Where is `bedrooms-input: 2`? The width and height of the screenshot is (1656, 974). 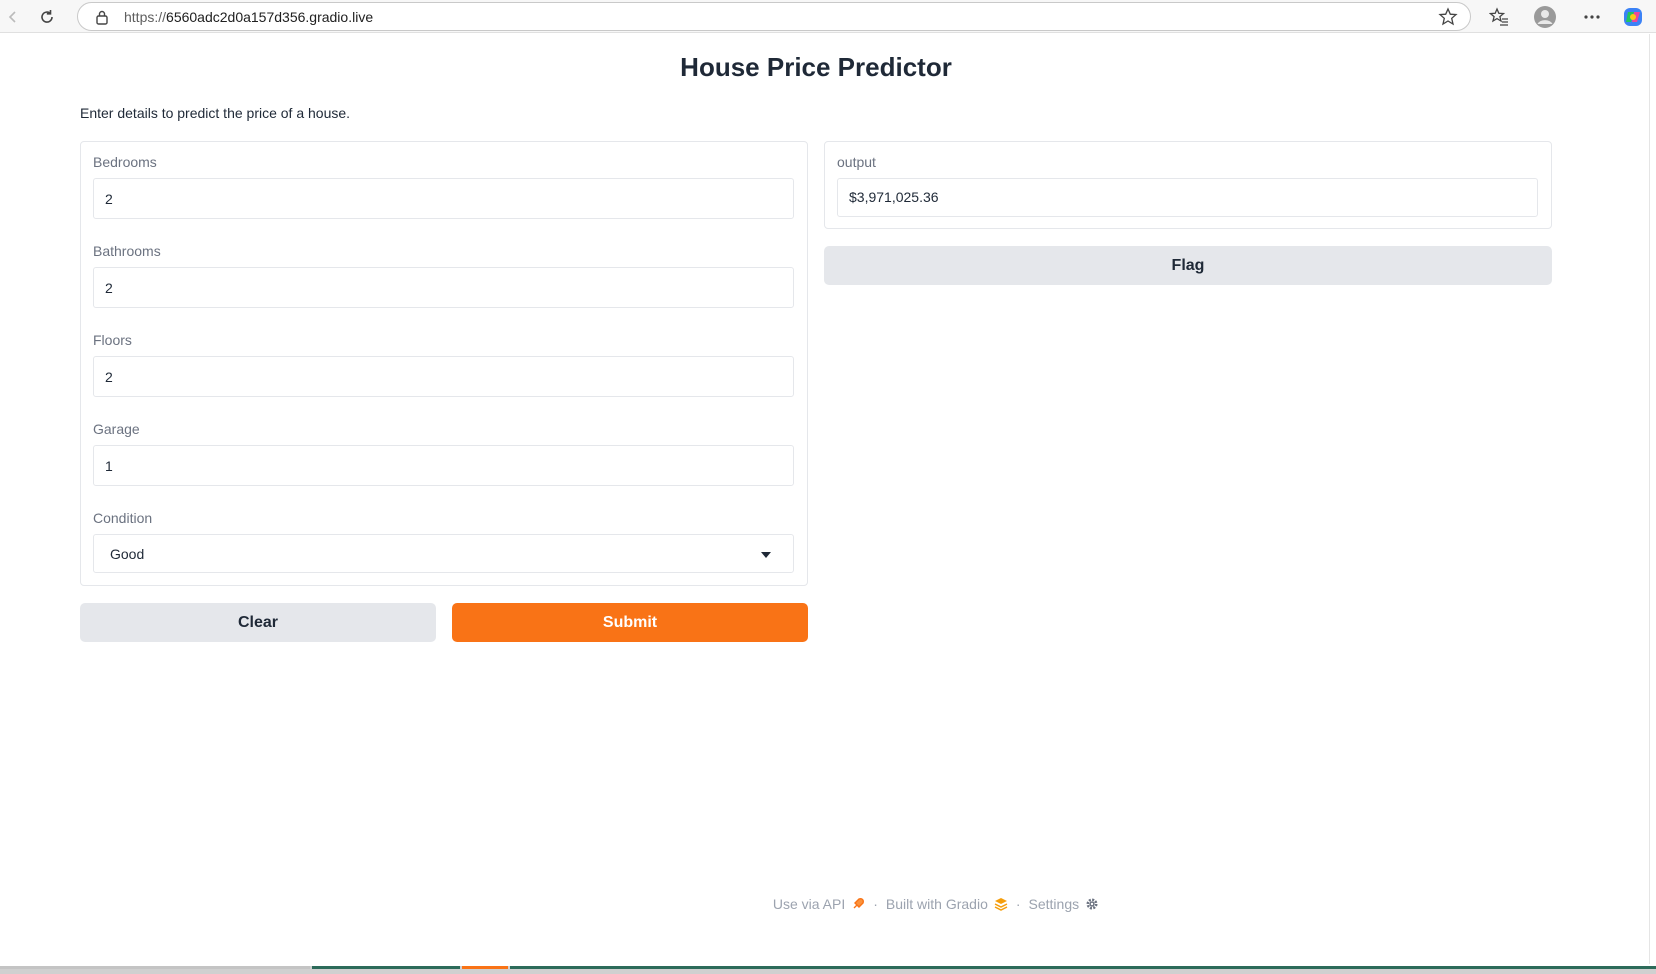 bedrooms-input: 2 is located at coordinates (443, 198).